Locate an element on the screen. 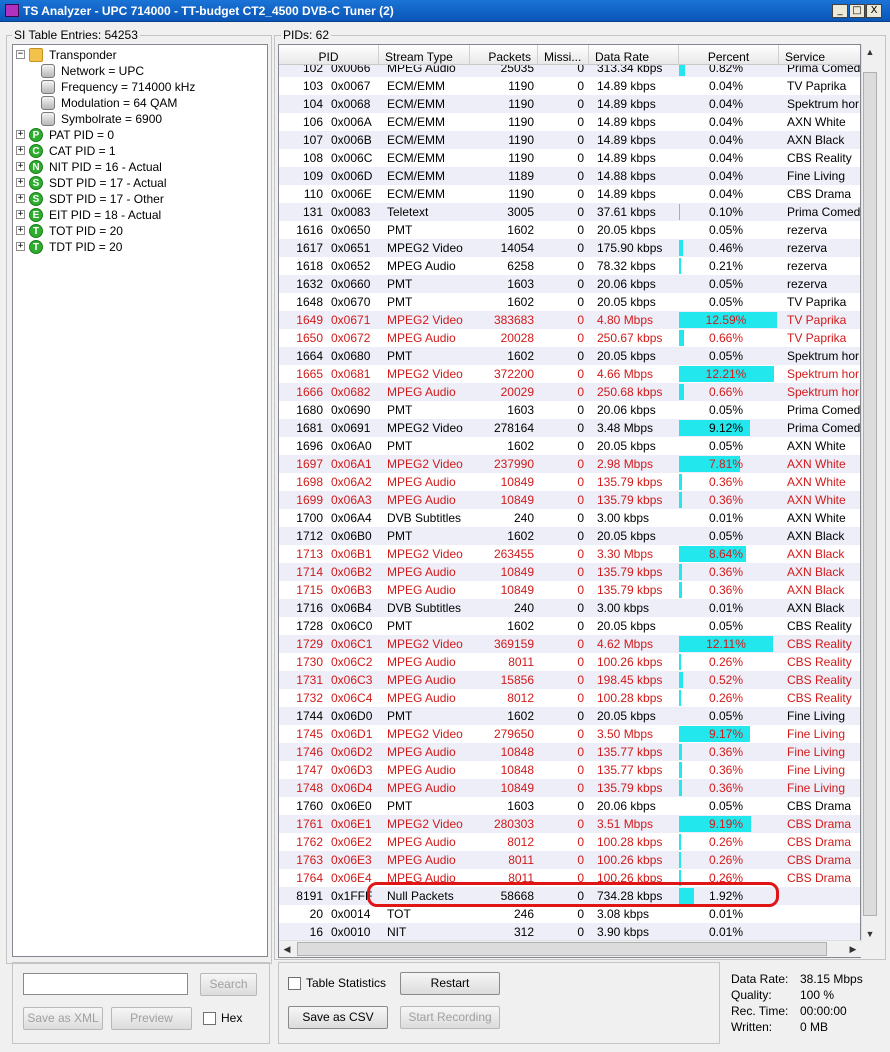  tree-node: Network = UPC is located at coordinates (140, 71).